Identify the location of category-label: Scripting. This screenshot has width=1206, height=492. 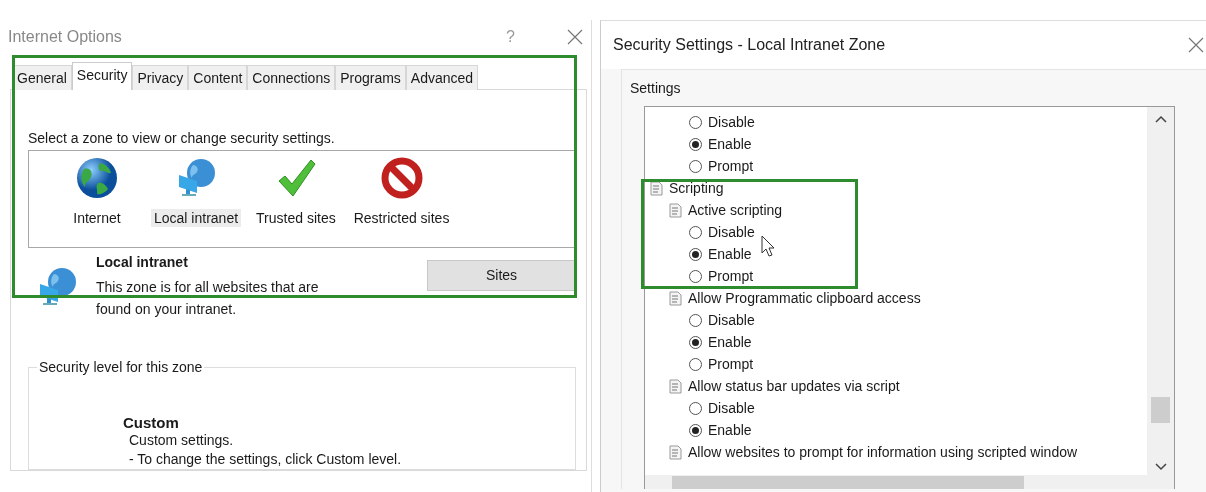
(696, 188).